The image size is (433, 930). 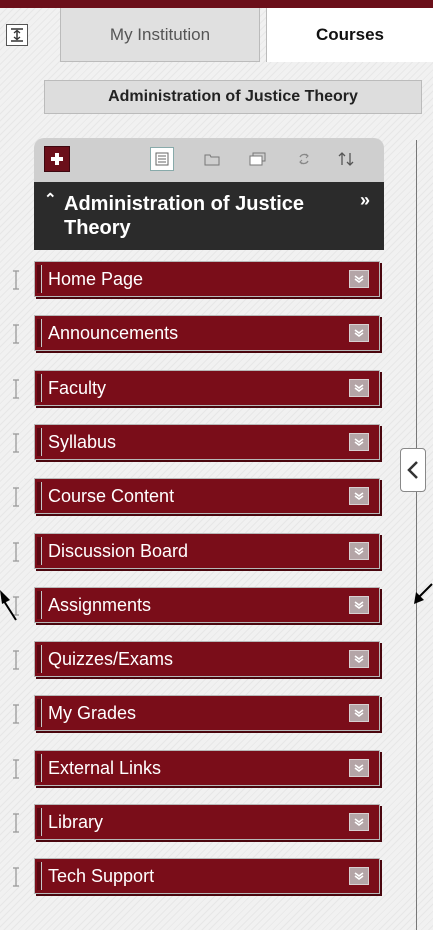 I want to click on course-menu-item: Library, so click(x=192, y=823).